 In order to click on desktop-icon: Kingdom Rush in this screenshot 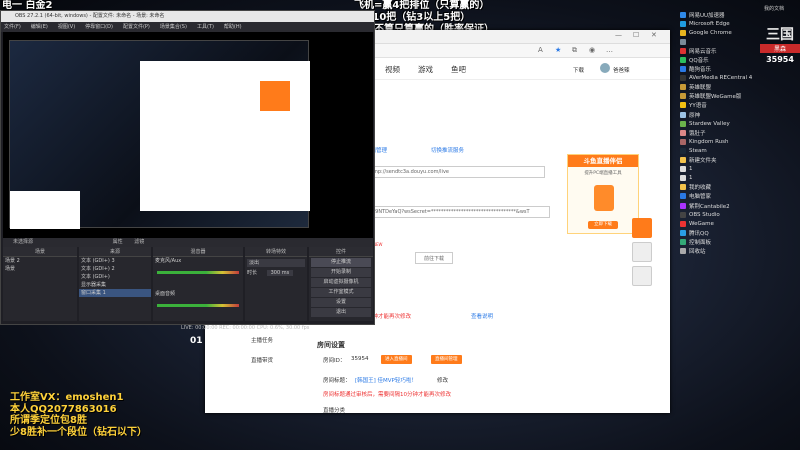, I will do `click(720, 141)`.